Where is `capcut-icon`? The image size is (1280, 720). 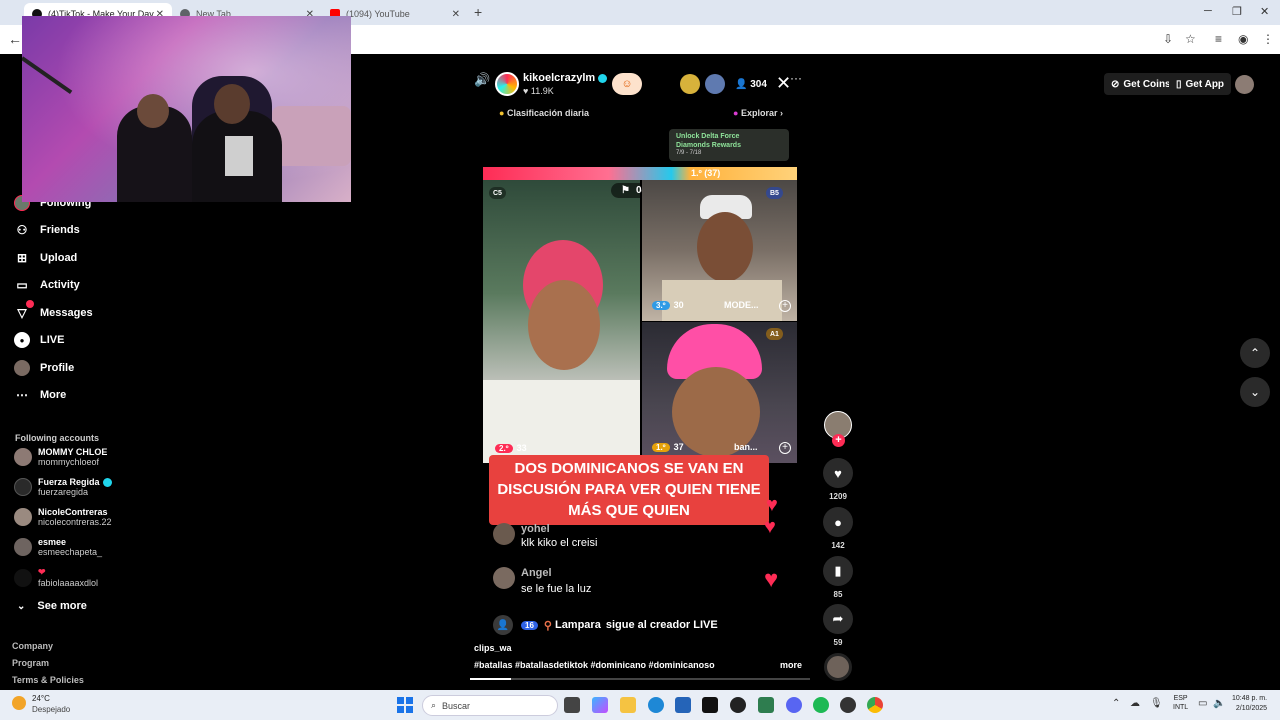 capcut-icon is located at coordinates (766, 705).